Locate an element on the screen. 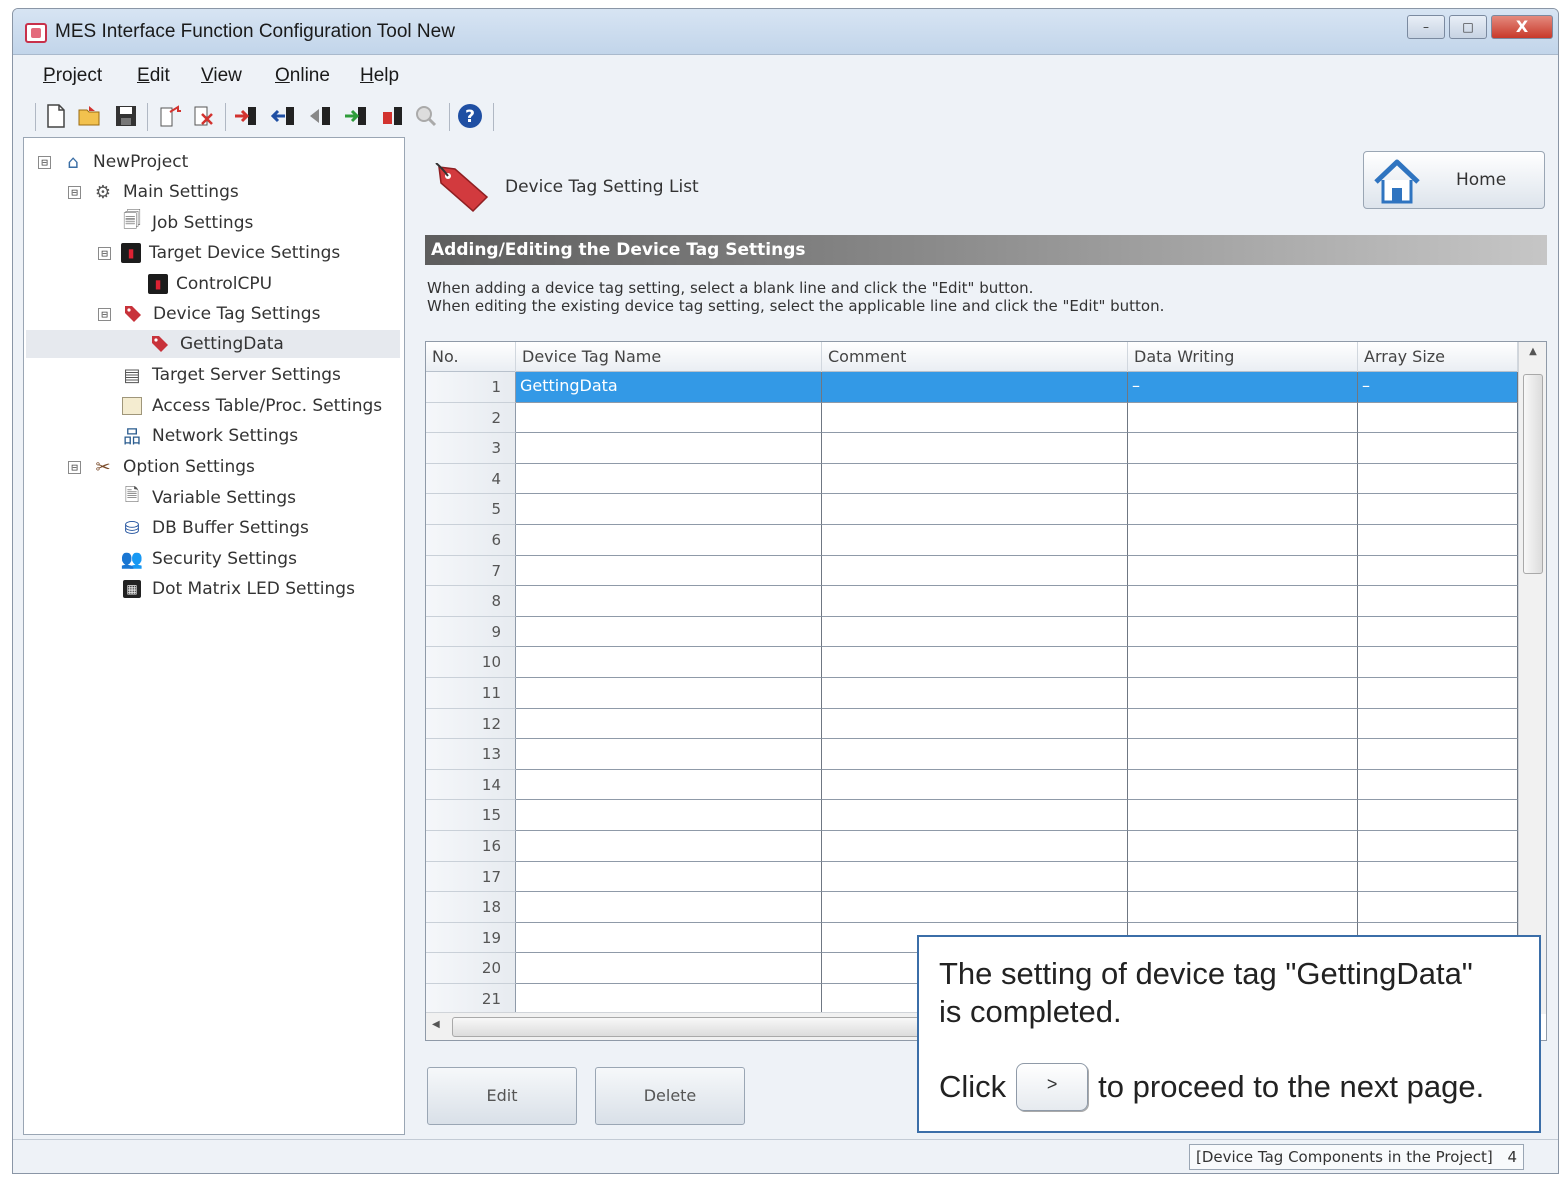 The height and width of the screenshot is (1177, 1561). home-button: Home is located at coordinates (1454, 180).